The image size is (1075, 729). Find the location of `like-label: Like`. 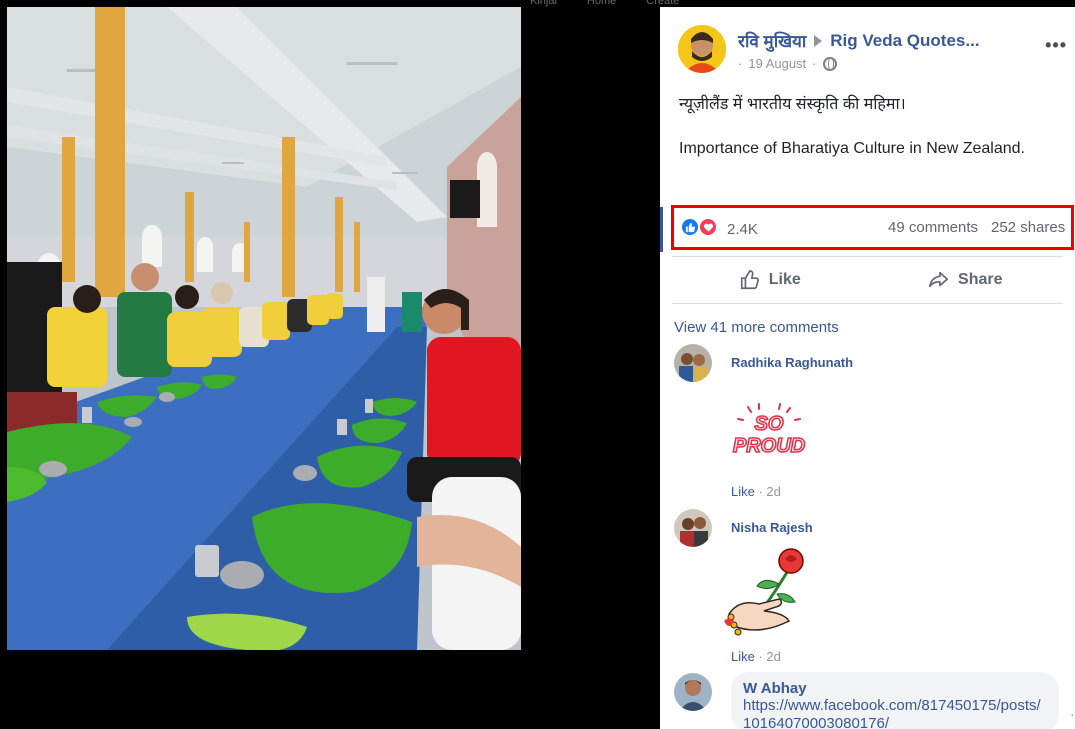

like-label: Like is located at coordinates (784, 279).